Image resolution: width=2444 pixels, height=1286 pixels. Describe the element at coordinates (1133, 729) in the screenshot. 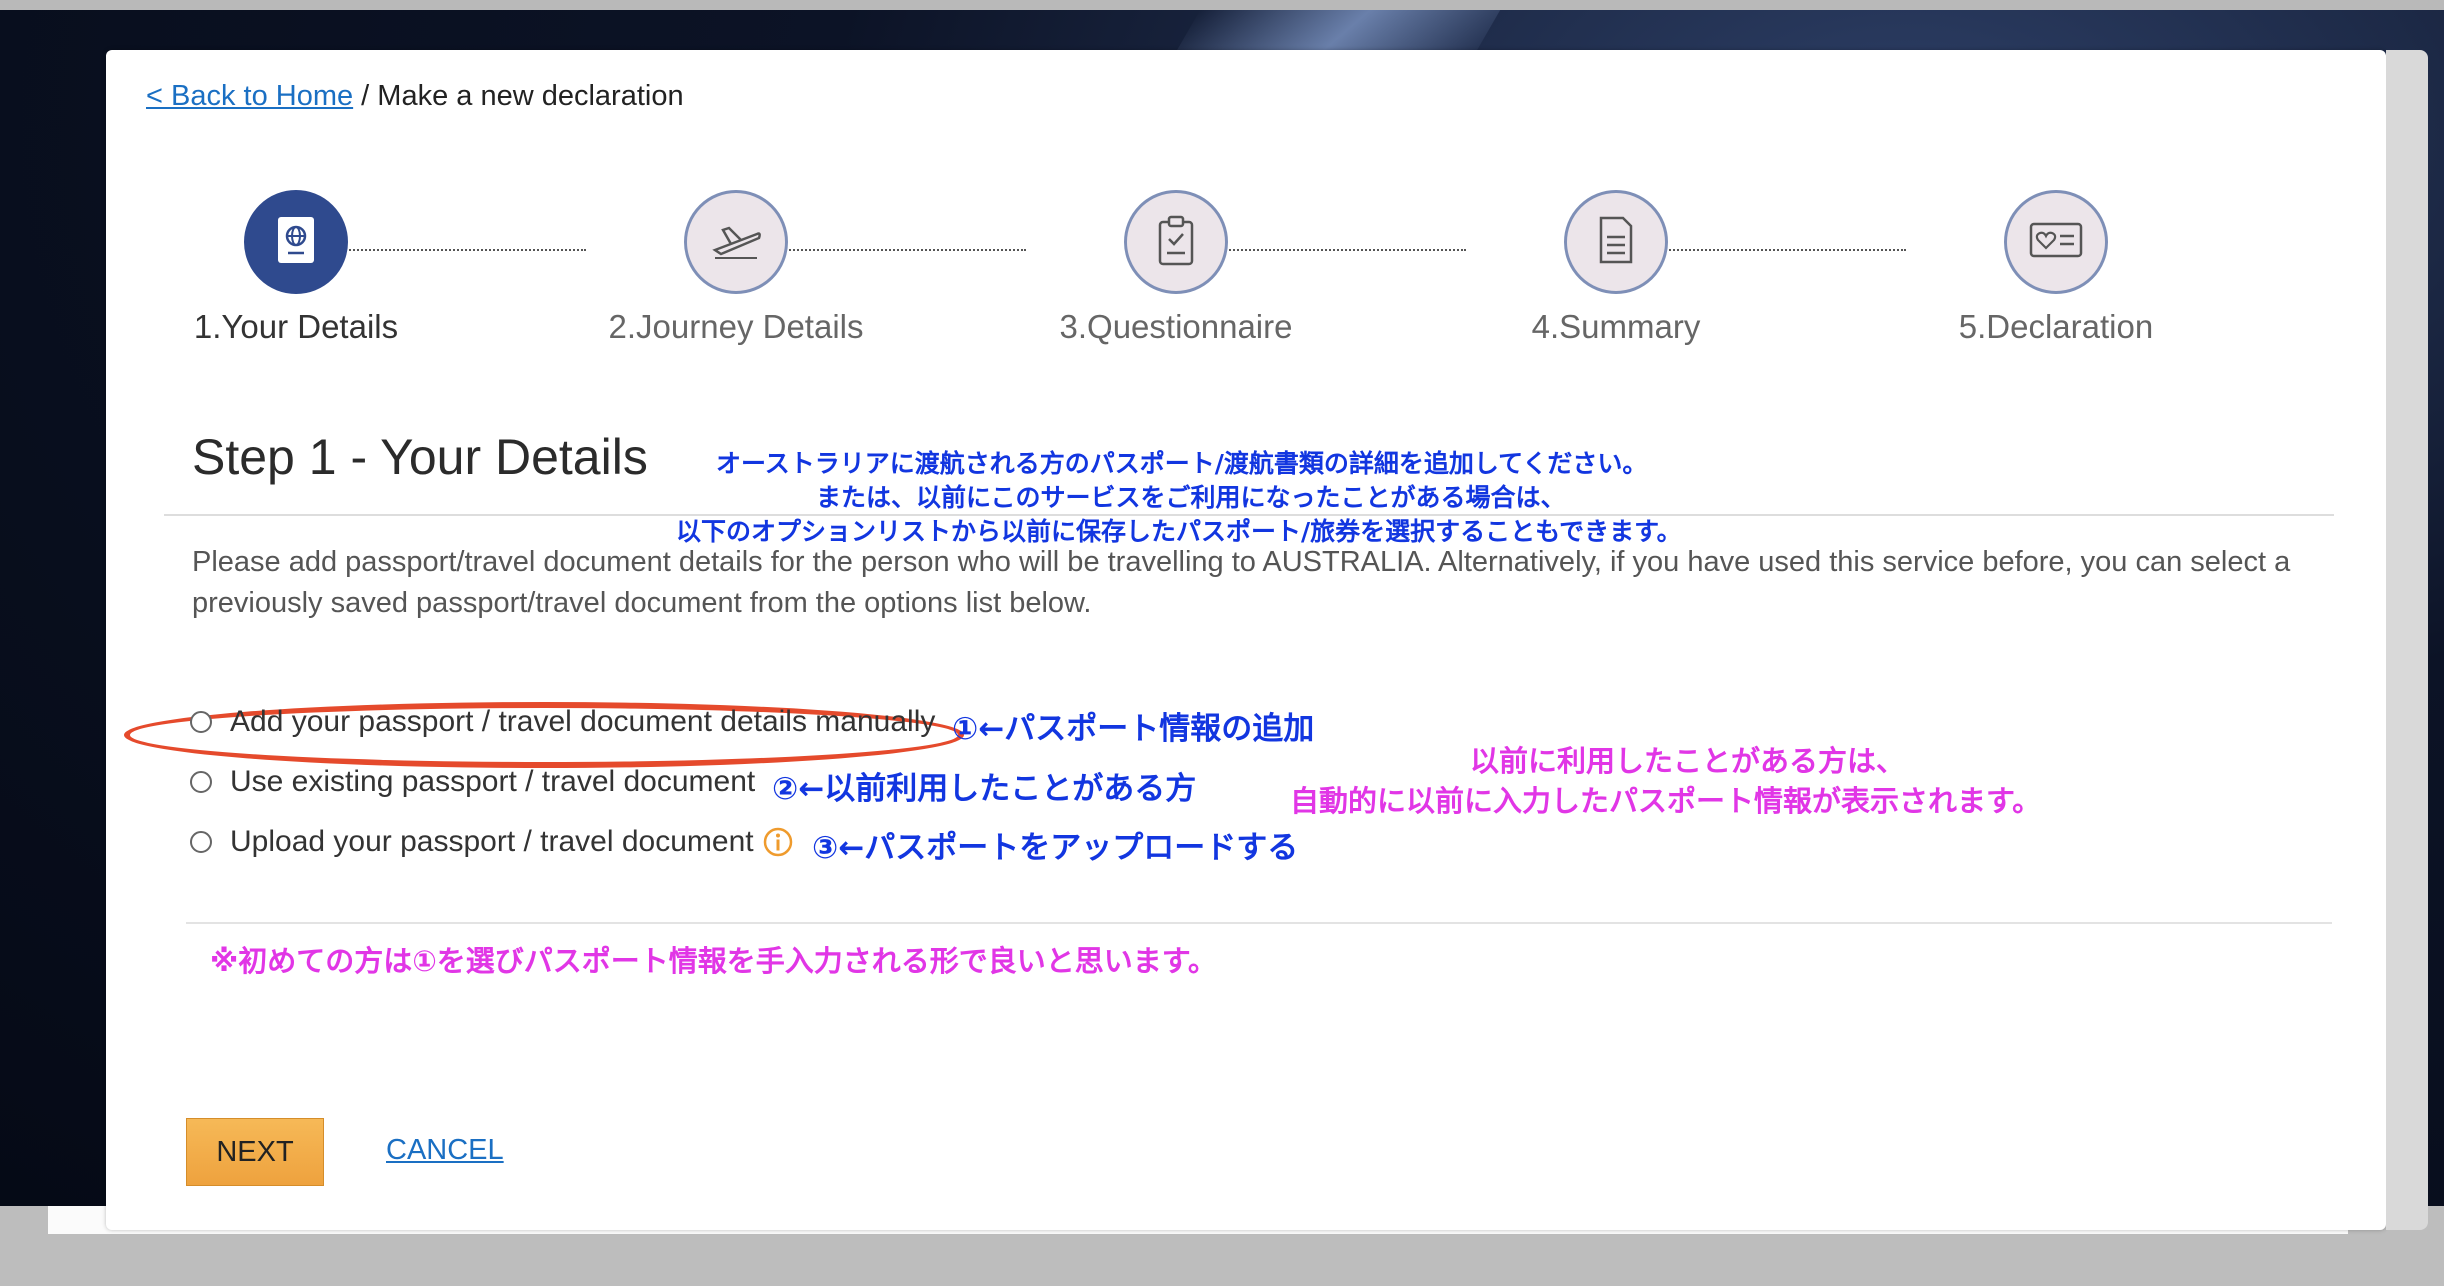

I see `option-1-note: ①←パスポート情報の追加` at that location.